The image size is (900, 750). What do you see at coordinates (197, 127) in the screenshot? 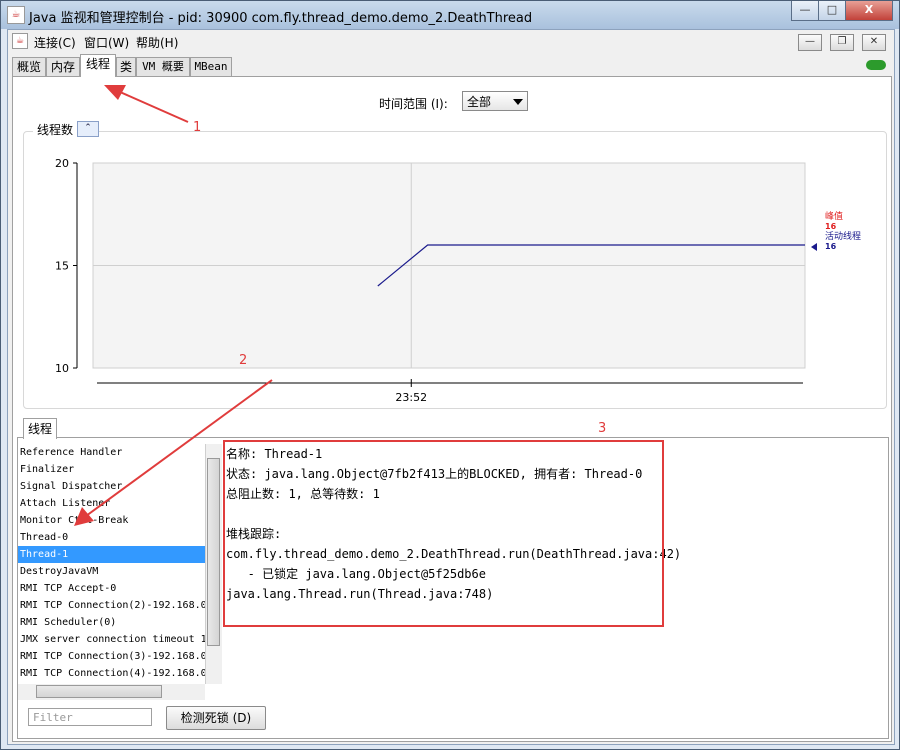
I see `annotation-number-1: 1` at bounding box center [197, 127].